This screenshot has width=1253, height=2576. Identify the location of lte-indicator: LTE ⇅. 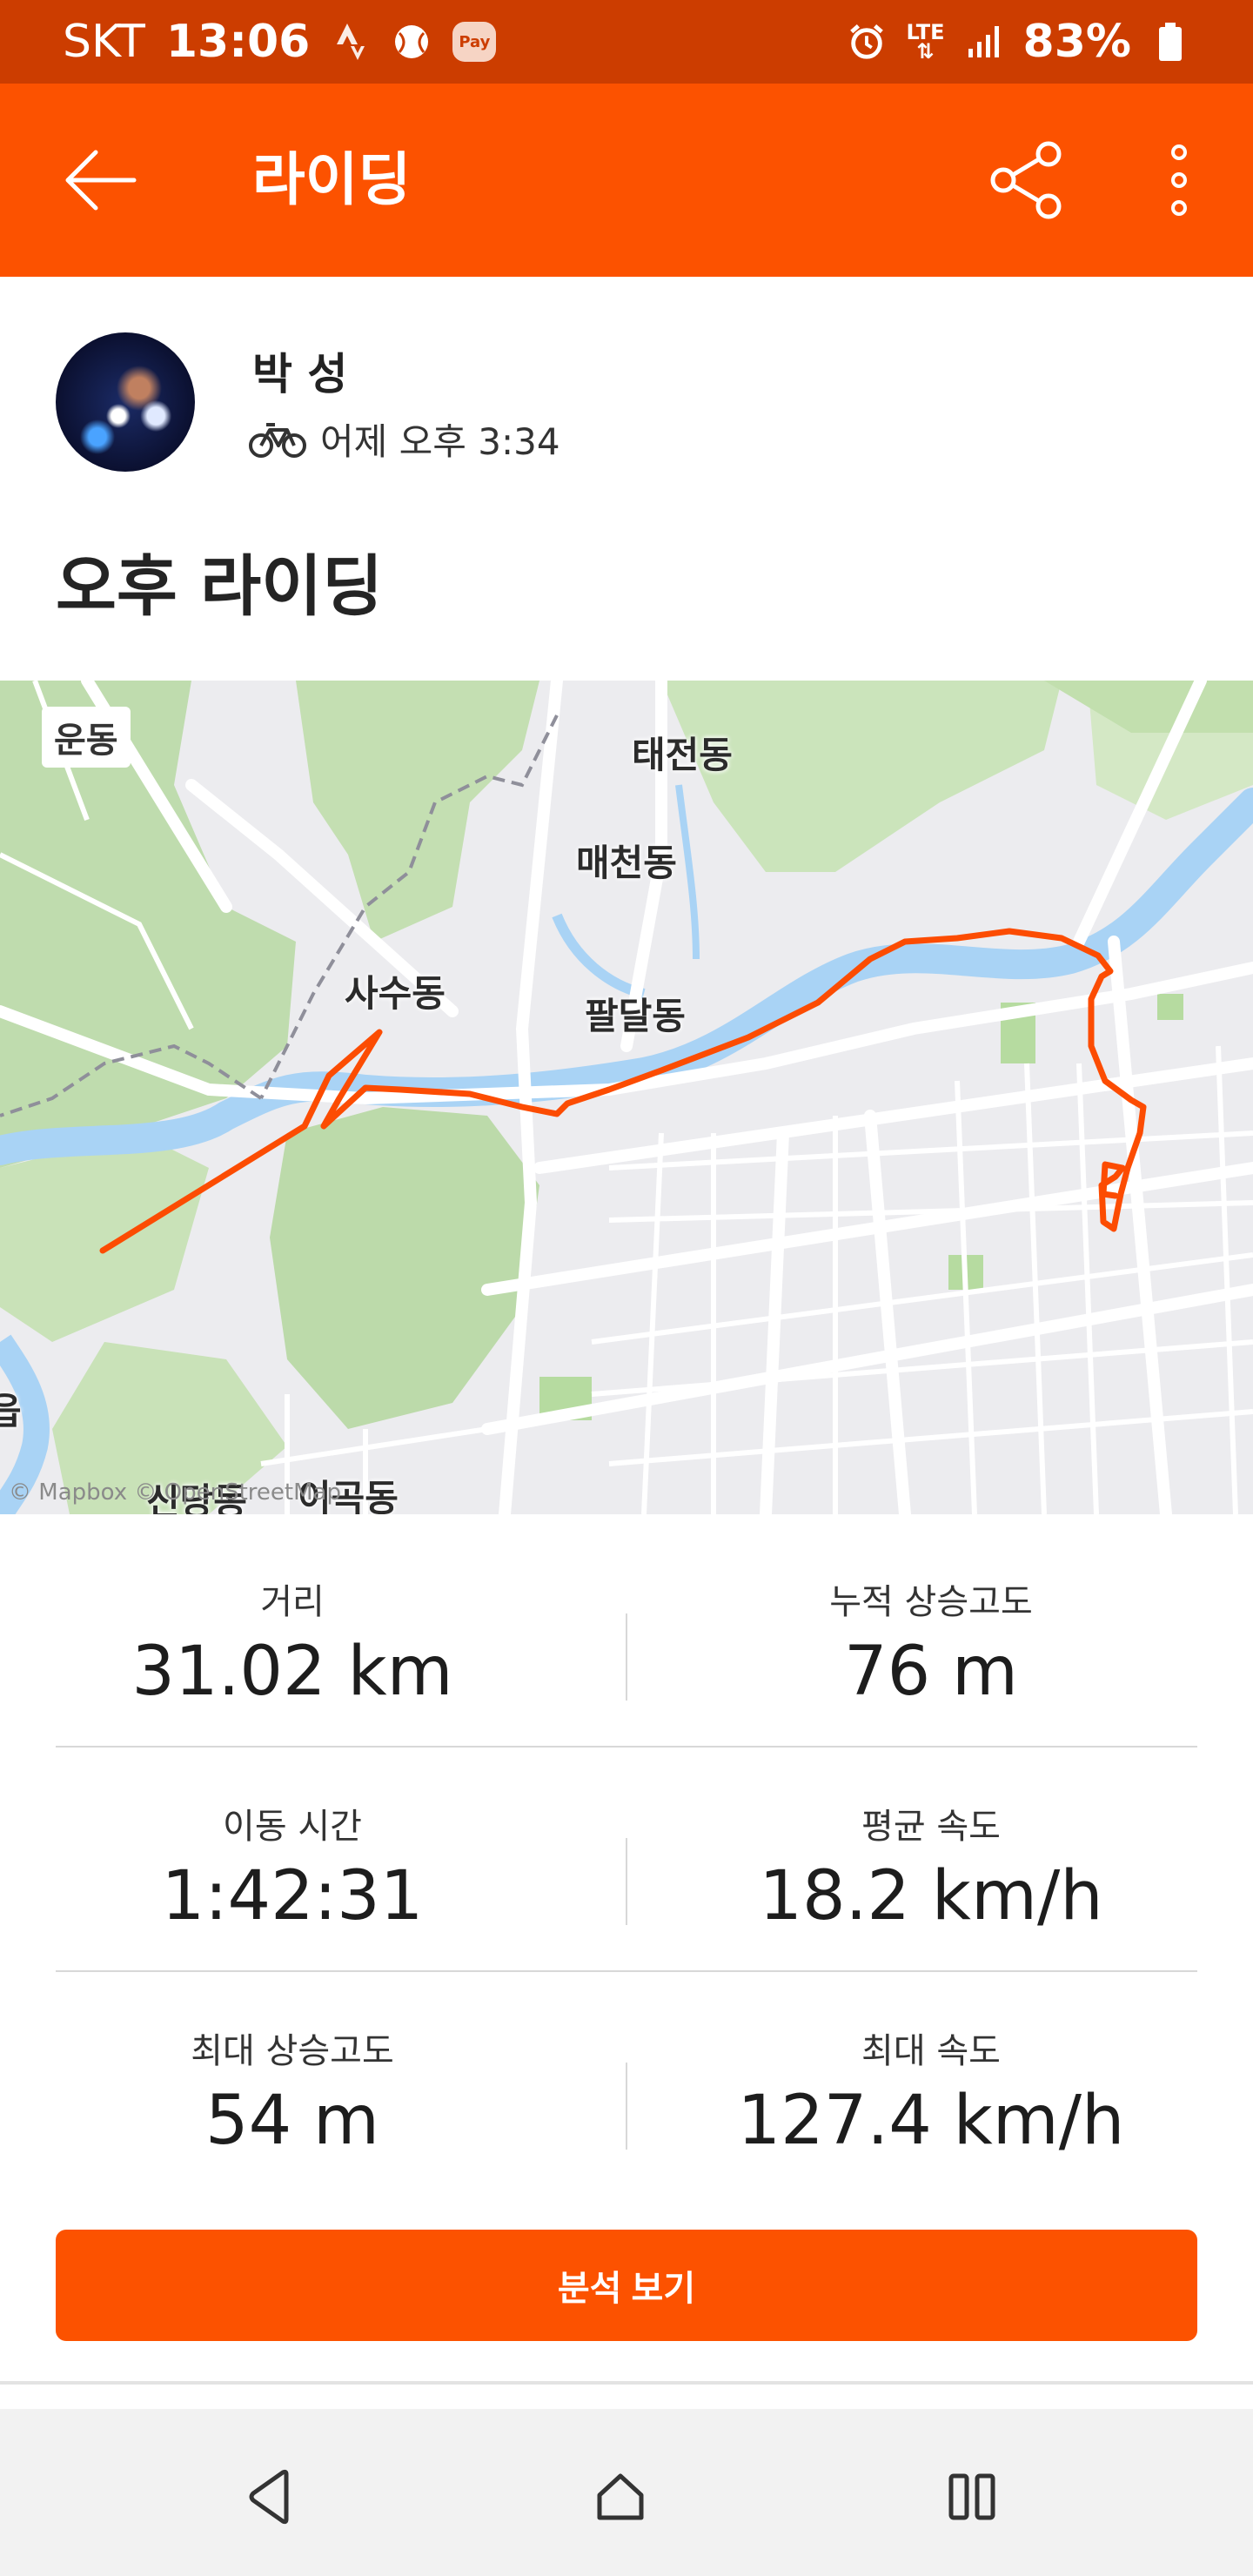
(925, 42).